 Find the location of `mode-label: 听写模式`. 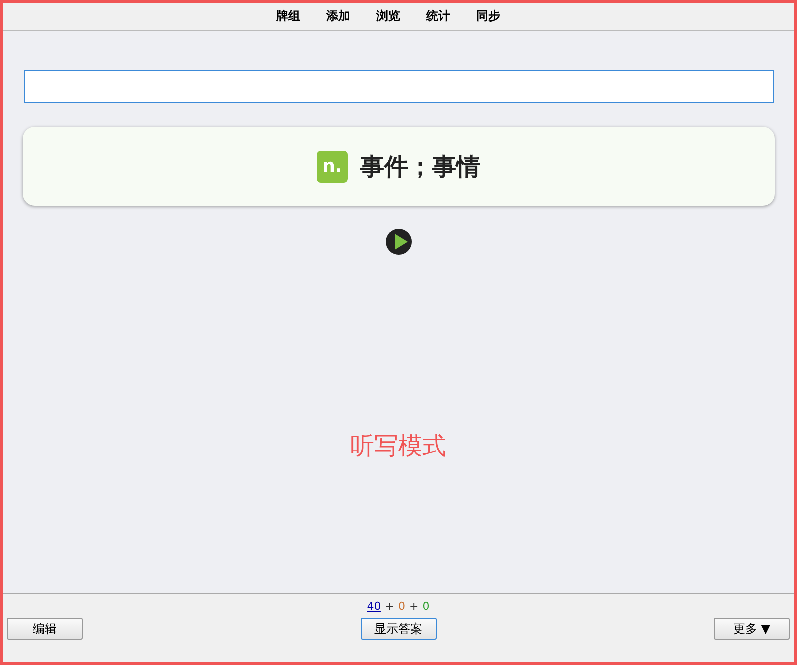

mode-label: 听写模式 is located at coordinates (398, 446).